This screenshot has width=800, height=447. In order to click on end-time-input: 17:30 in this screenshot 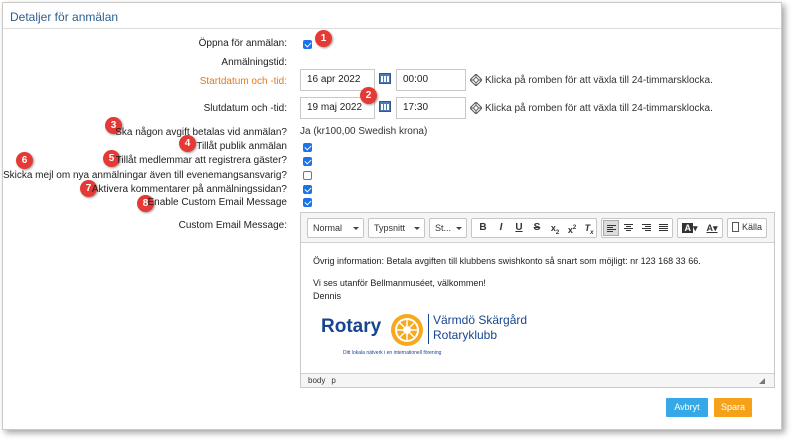, I will do `click(431, 108)`.